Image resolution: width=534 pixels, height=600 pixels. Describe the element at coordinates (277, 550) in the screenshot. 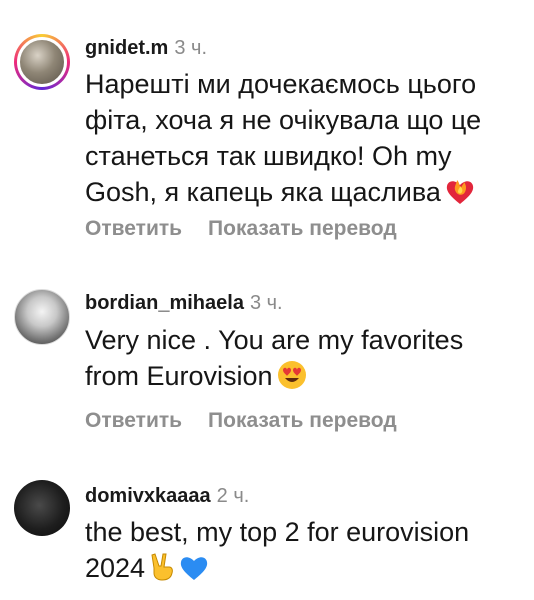

I see `comment-body: the best, my top 2 for eurovision 2024` at that location.